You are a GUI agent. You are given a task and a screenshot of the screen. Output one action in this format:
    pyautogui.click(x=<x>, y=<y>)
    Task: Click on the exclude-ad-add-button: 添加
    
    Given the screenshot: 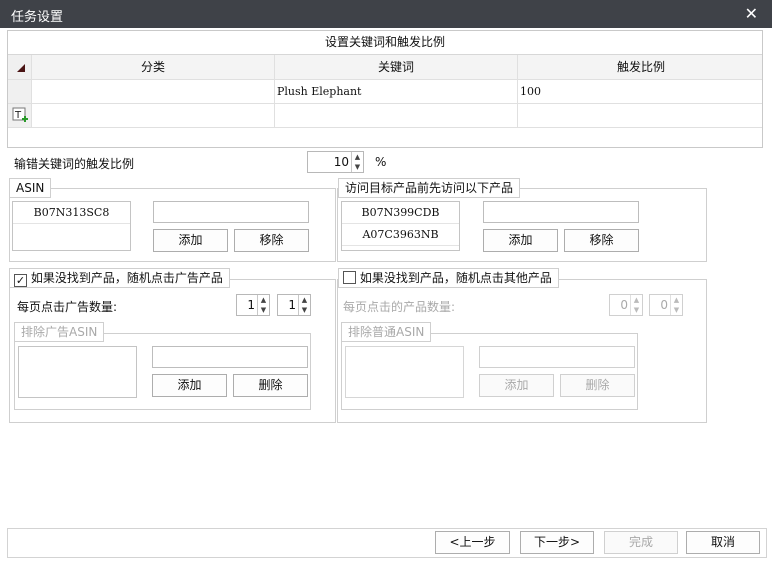 What is the action you would take?
    pyautogui.click(x=189, y=385)
    